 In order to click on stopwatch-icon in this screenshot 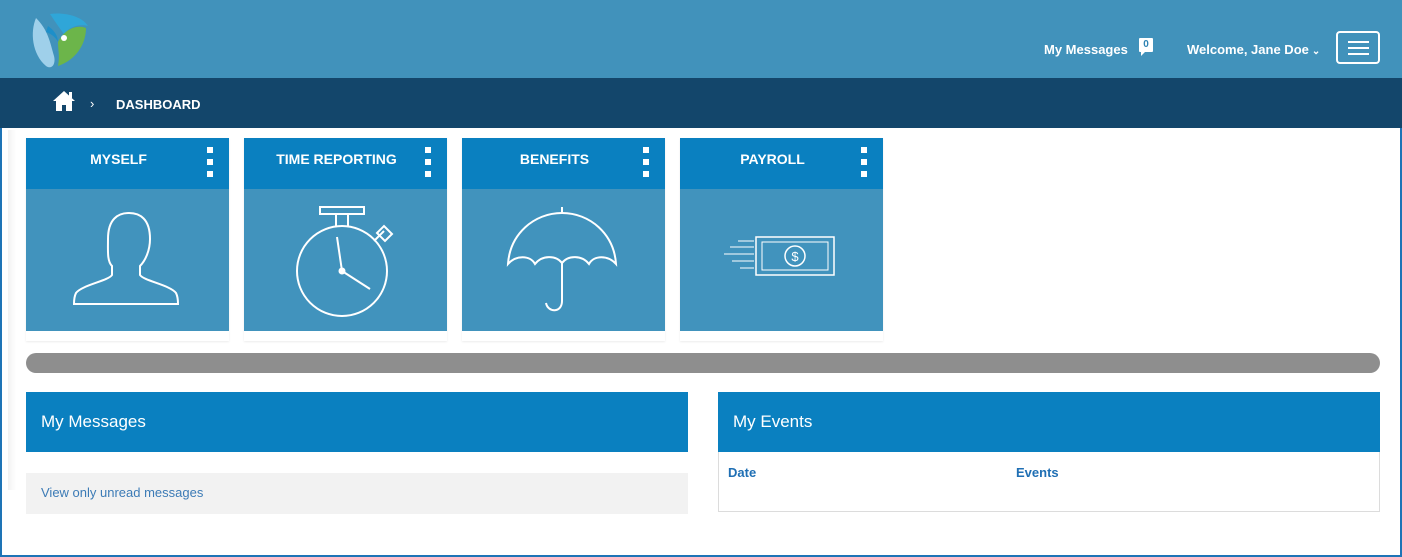, I will do `click(345, 261)`.